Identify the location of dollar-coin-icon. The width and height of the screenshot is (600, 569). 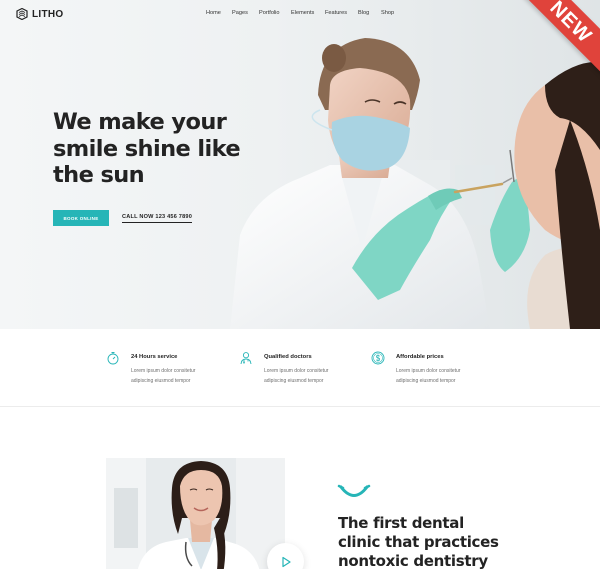
(378, 358).